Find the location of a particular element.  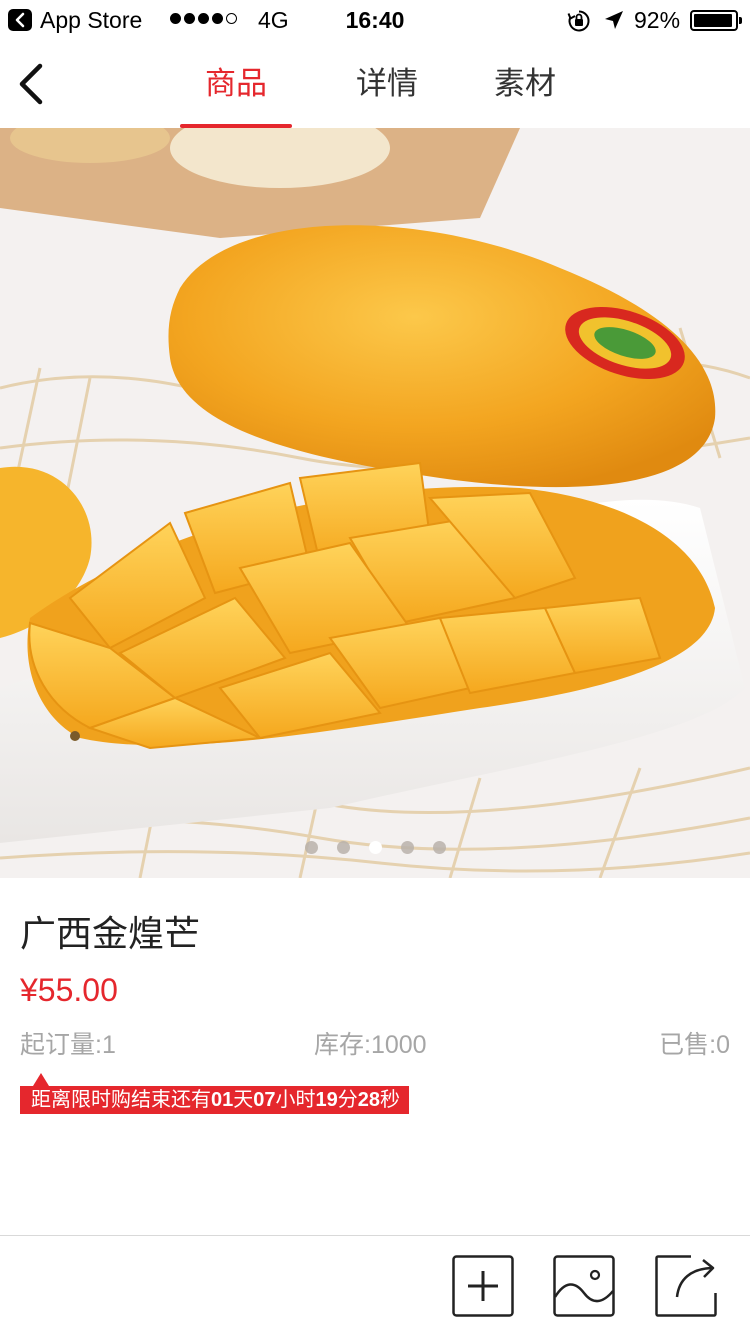

pager-dot-active is located at coordinates (375, 847).